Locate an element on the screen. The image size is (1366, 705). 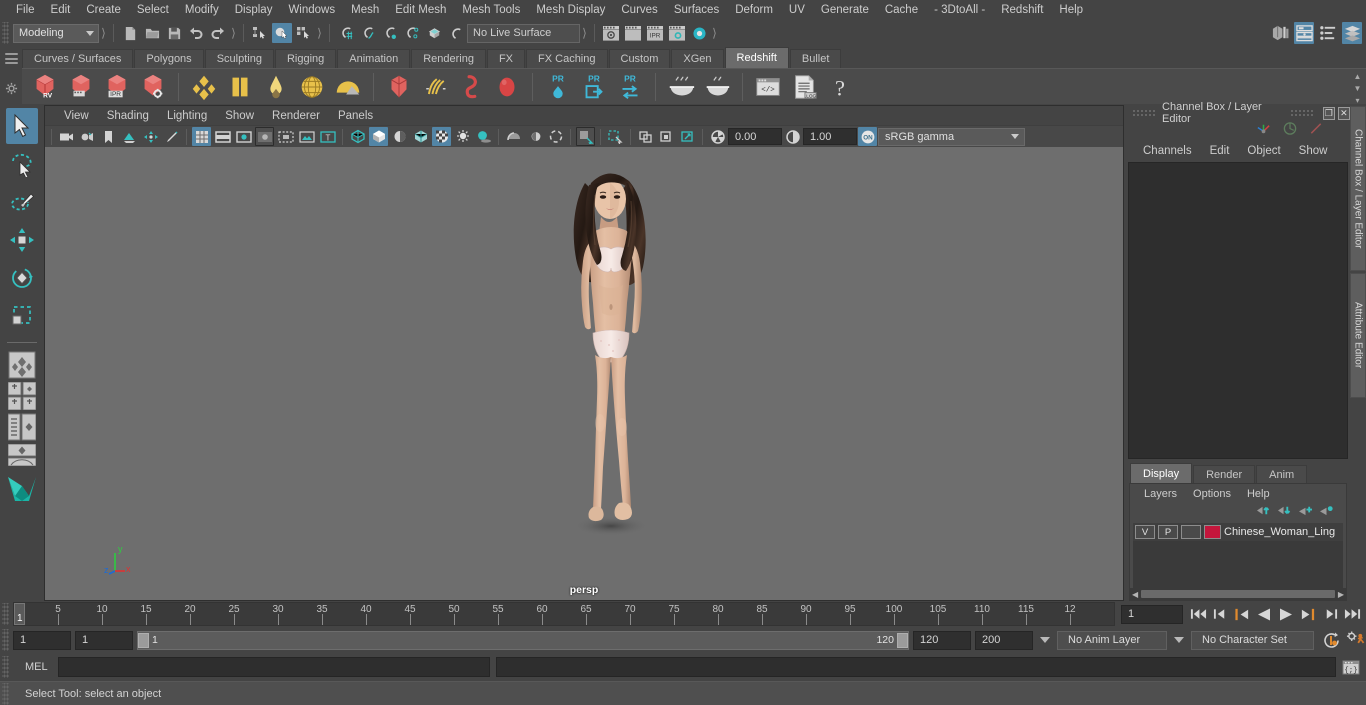
menu-select: Select is located at coordinates (153, 10).